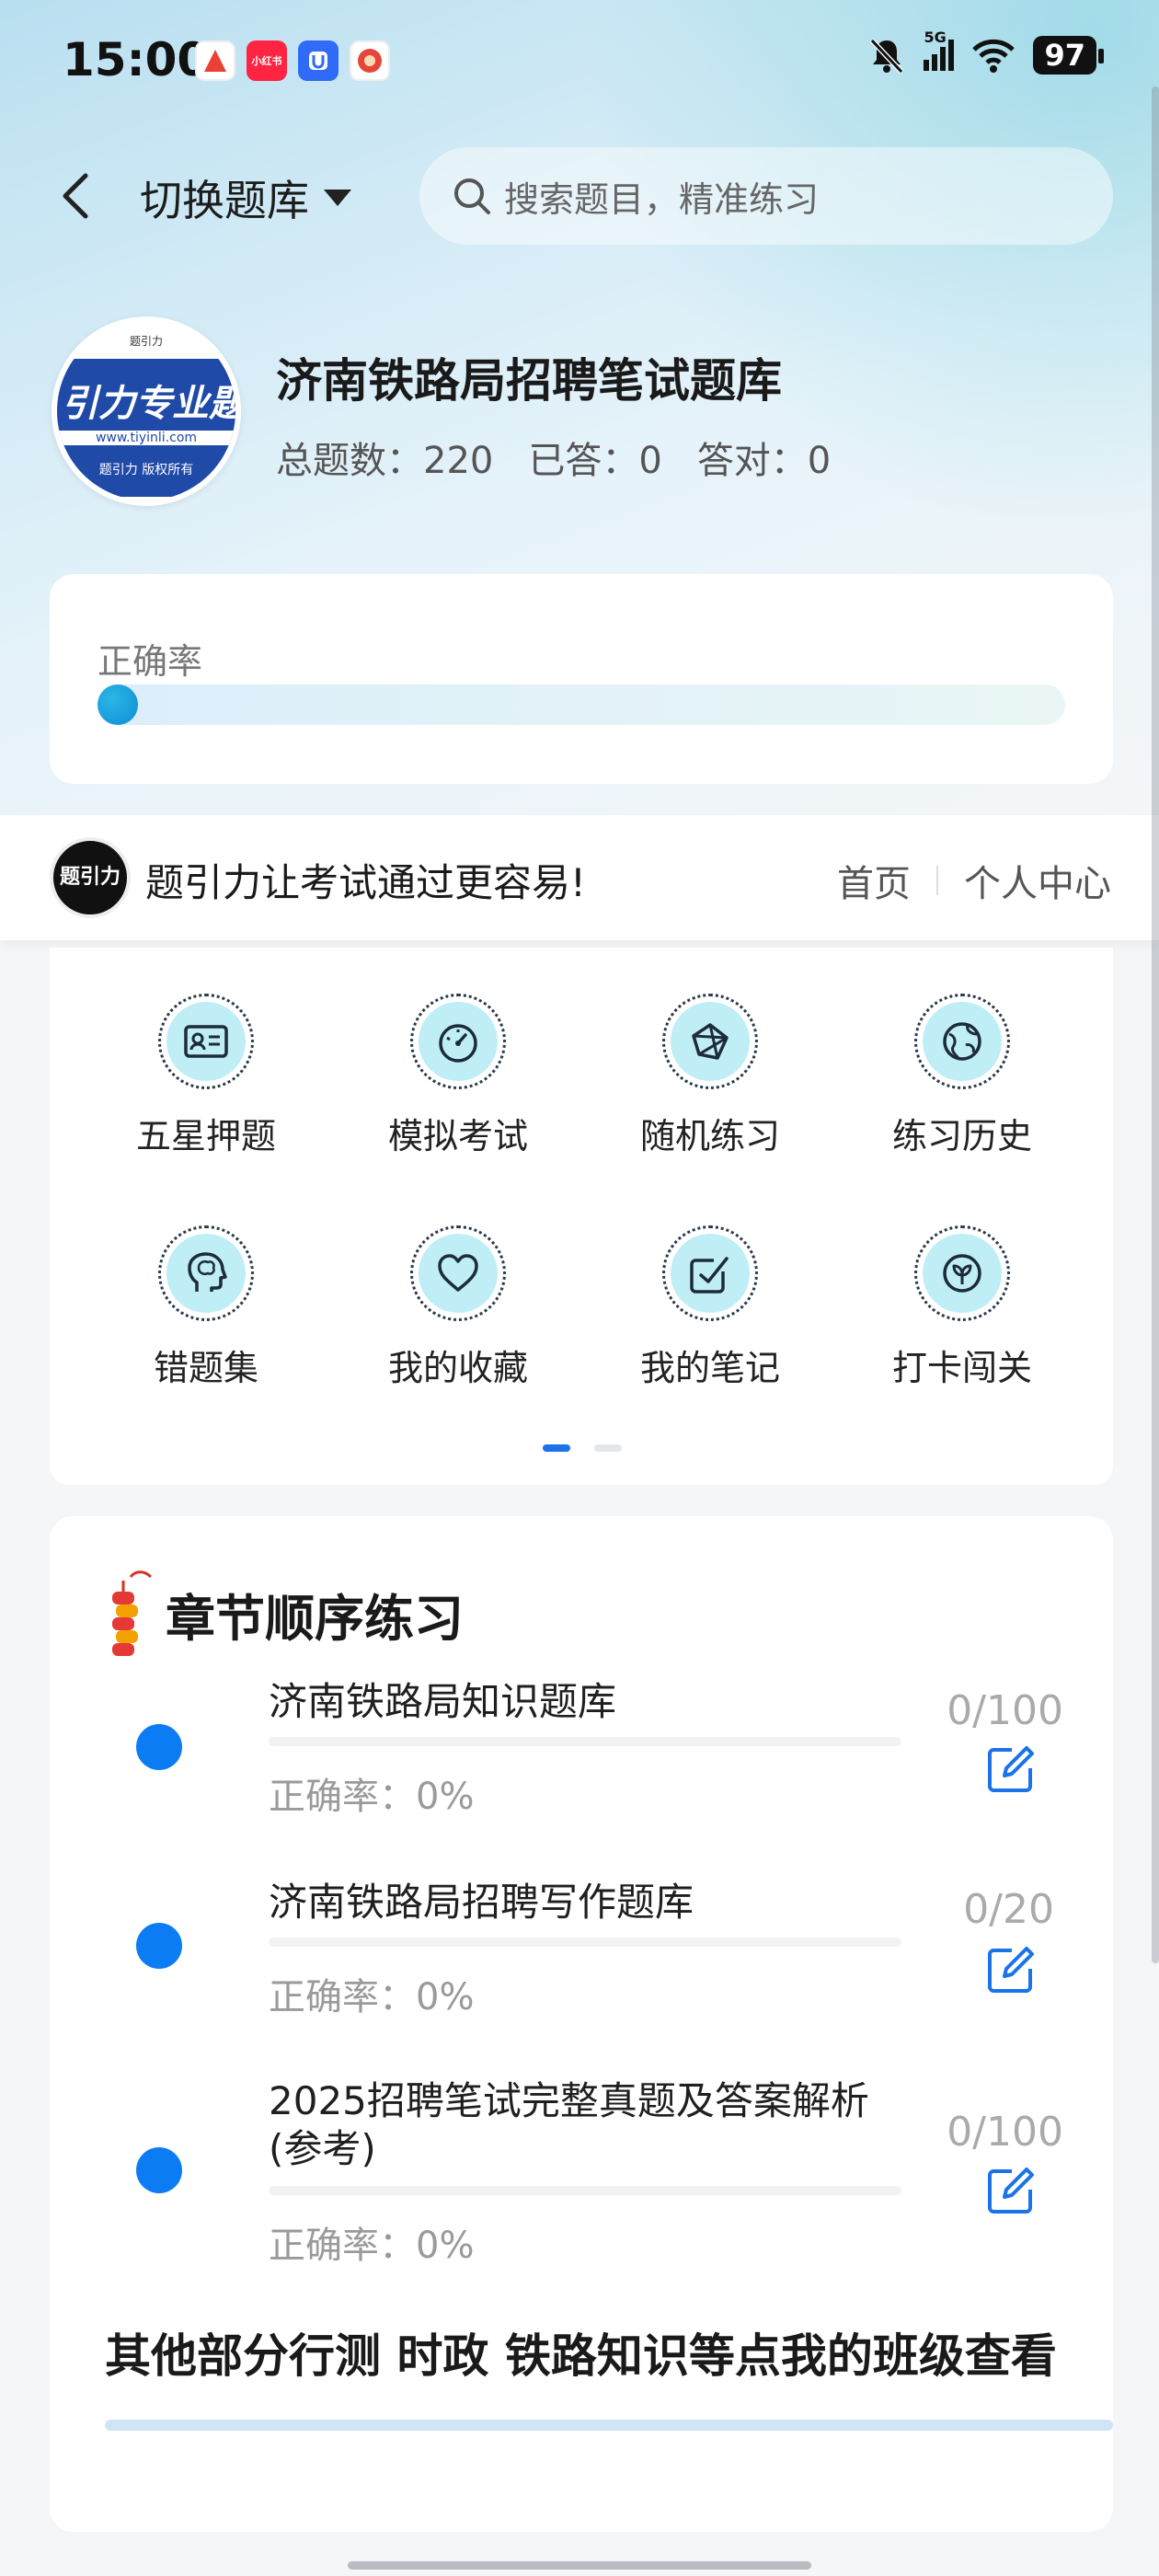  What do you see at coordinates (205, 1368) in the screenshot?
I see `func-label: 错题集` at bounding box center [205, 1368].